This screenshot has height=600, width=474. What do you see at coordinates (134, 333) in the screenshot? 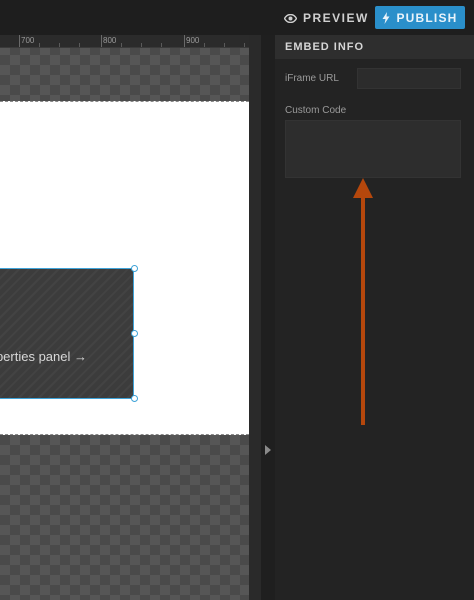
I see `resize-handle-right` at bounding box center [134, 333].